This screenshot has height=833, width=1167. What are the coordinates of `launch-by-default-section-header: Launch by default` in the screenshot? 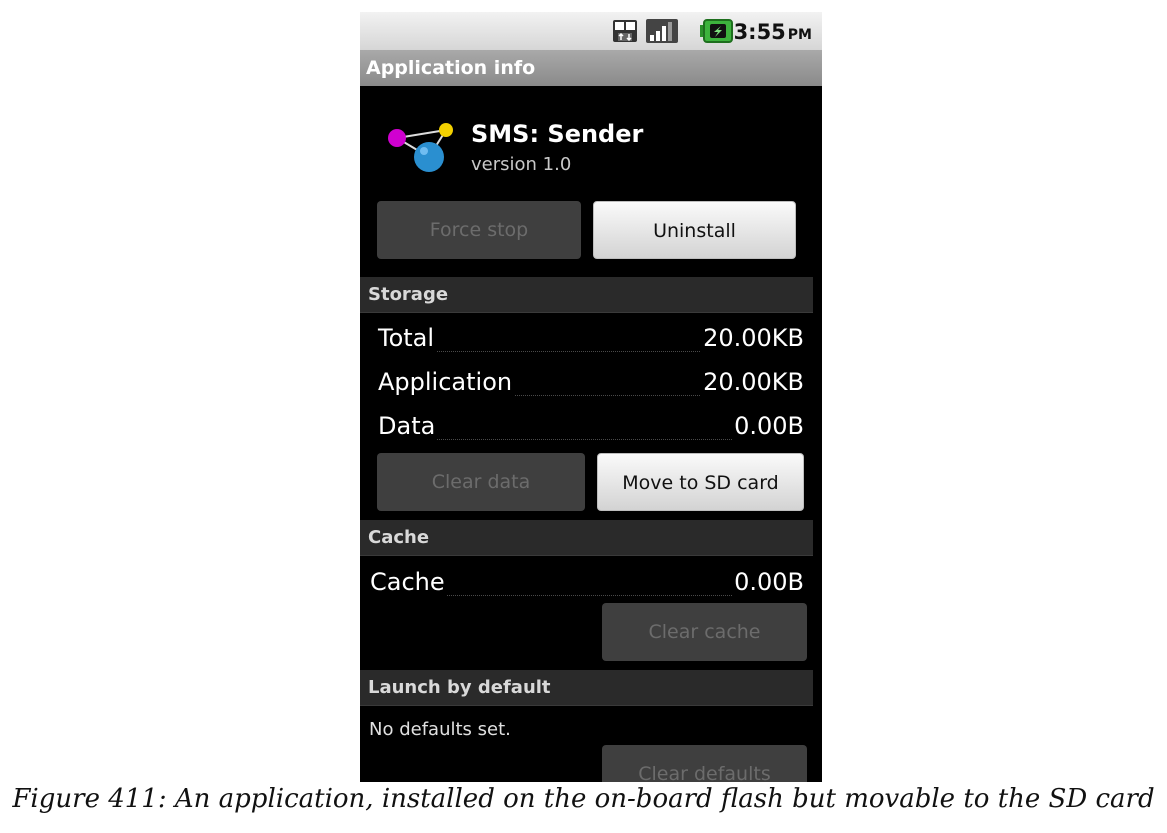 It's located at (586, 688).